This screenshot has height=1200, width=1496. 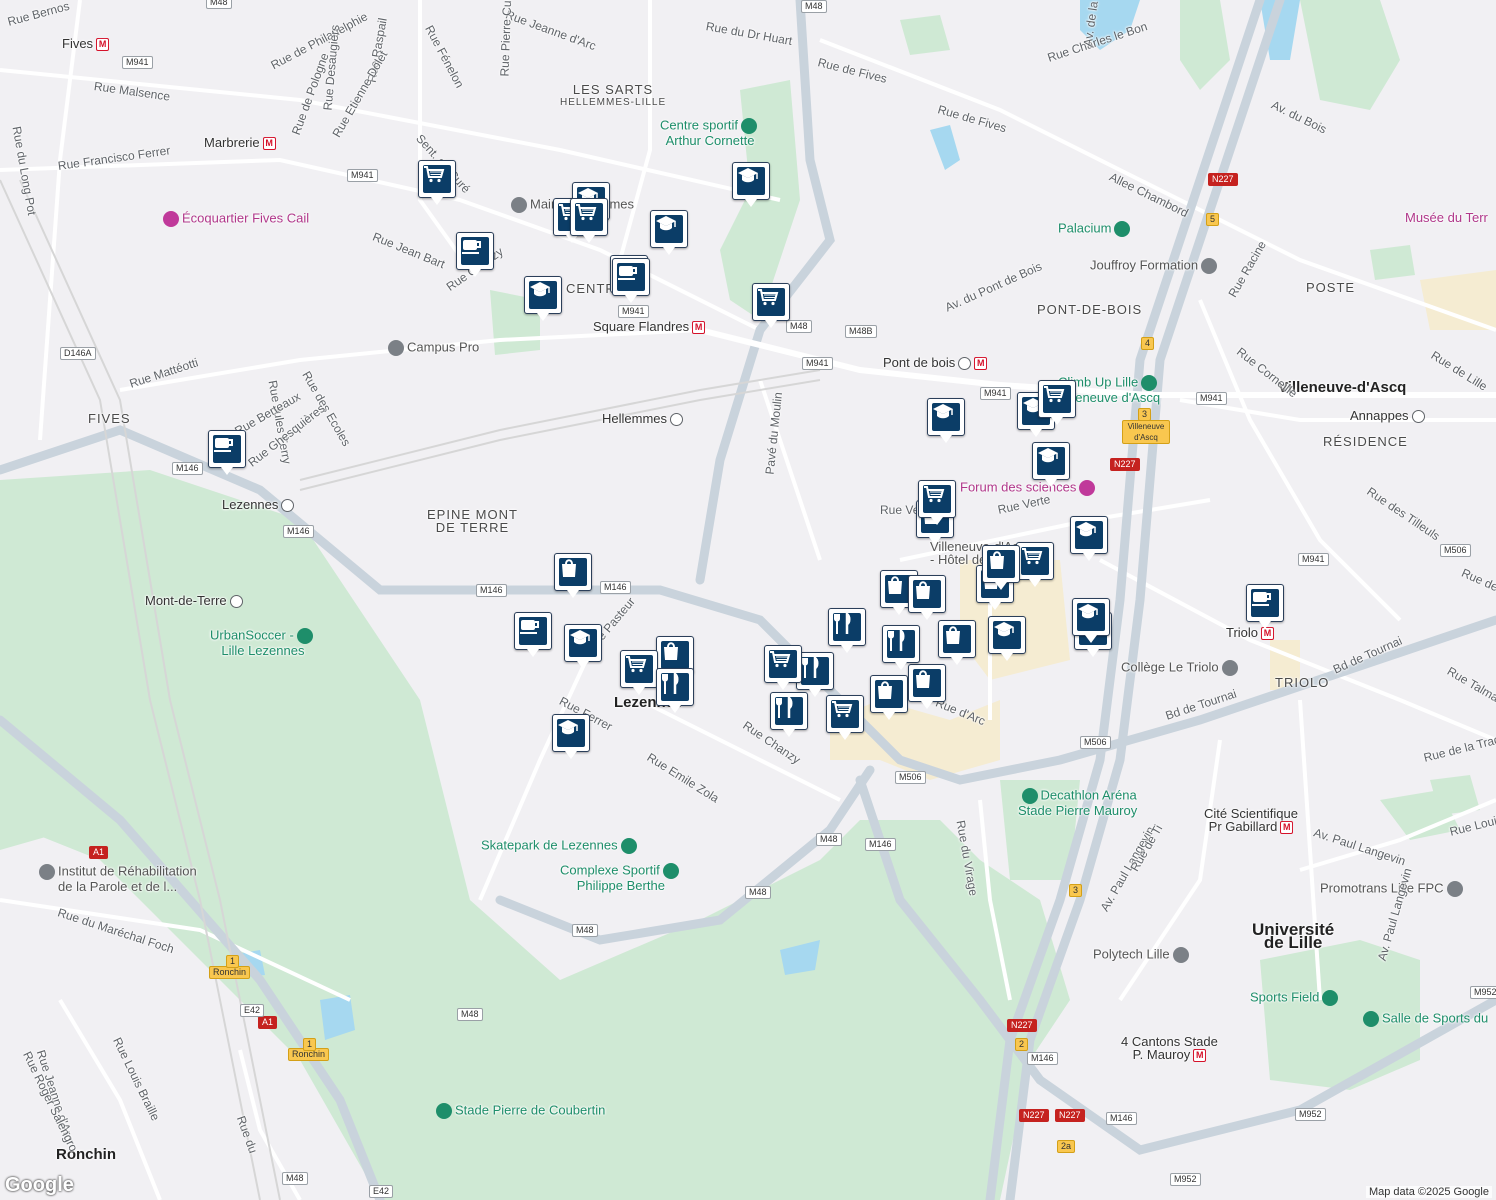 I want to click on station-annappes: Annappes, so click(x=1387, y=416).